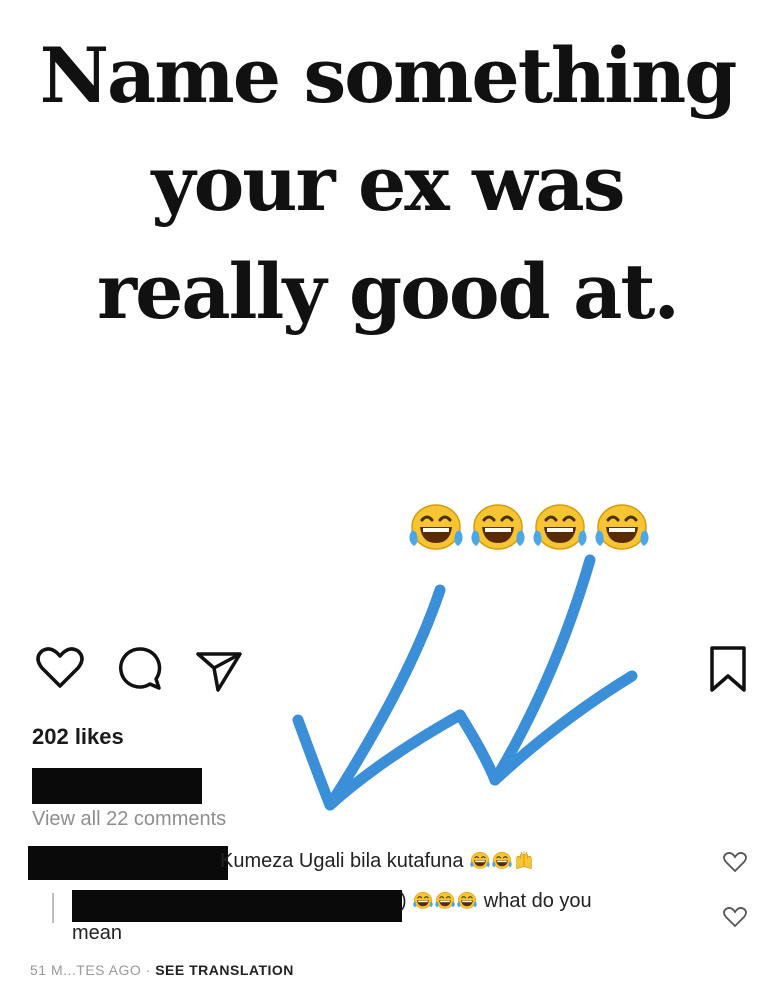 The image size is (775, 1000). I want to click on comment-1-text: Kumeza Ugali bila kutafuna, so click(342, 861).